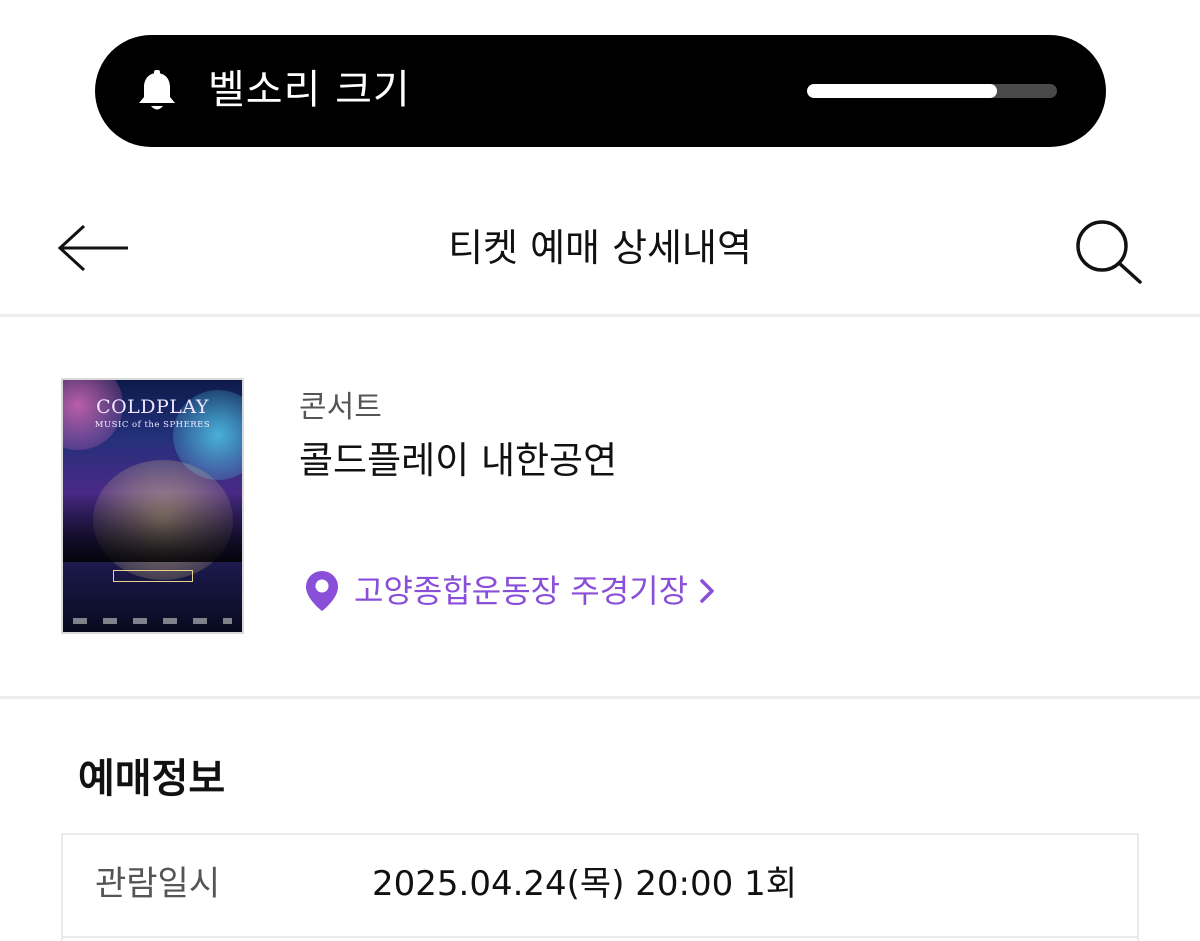 The width and height of the screenshot is (1200, 941). I want to click on viewing-datetime-value: 2025.04.24(목) 20:00 1회, so click(584, 884).